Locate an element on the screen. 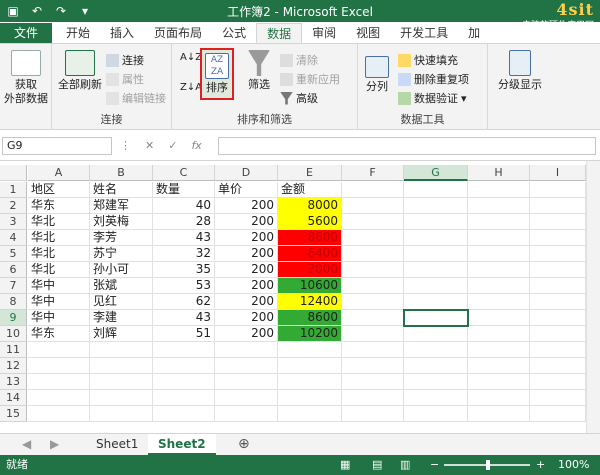  cell-D7: 200 is located at coordinates (246, 286).